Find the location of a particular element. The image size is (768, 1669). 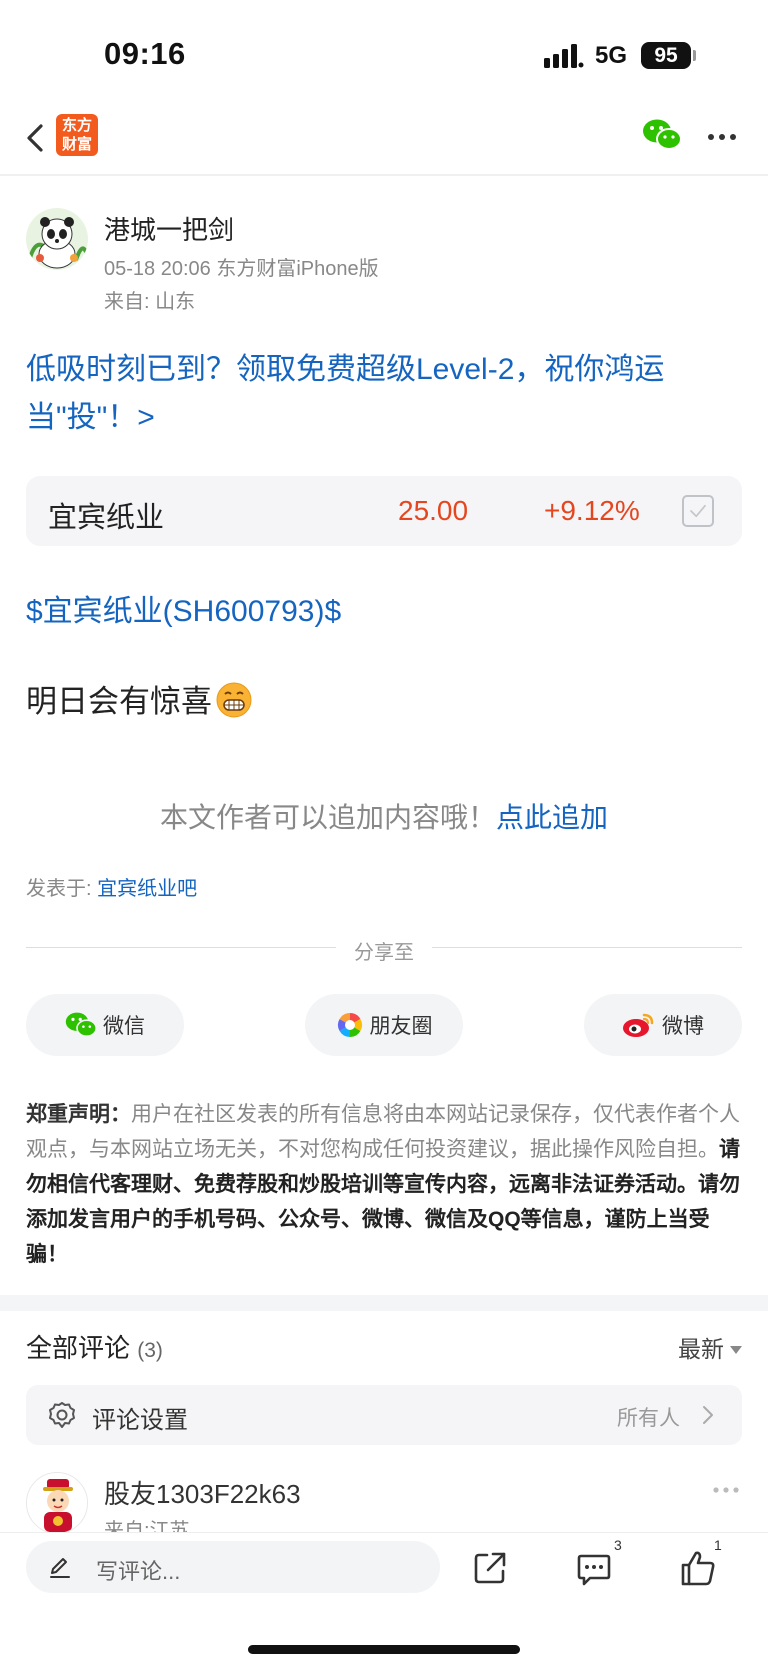

check-icon is located at coordinates (698, 511).